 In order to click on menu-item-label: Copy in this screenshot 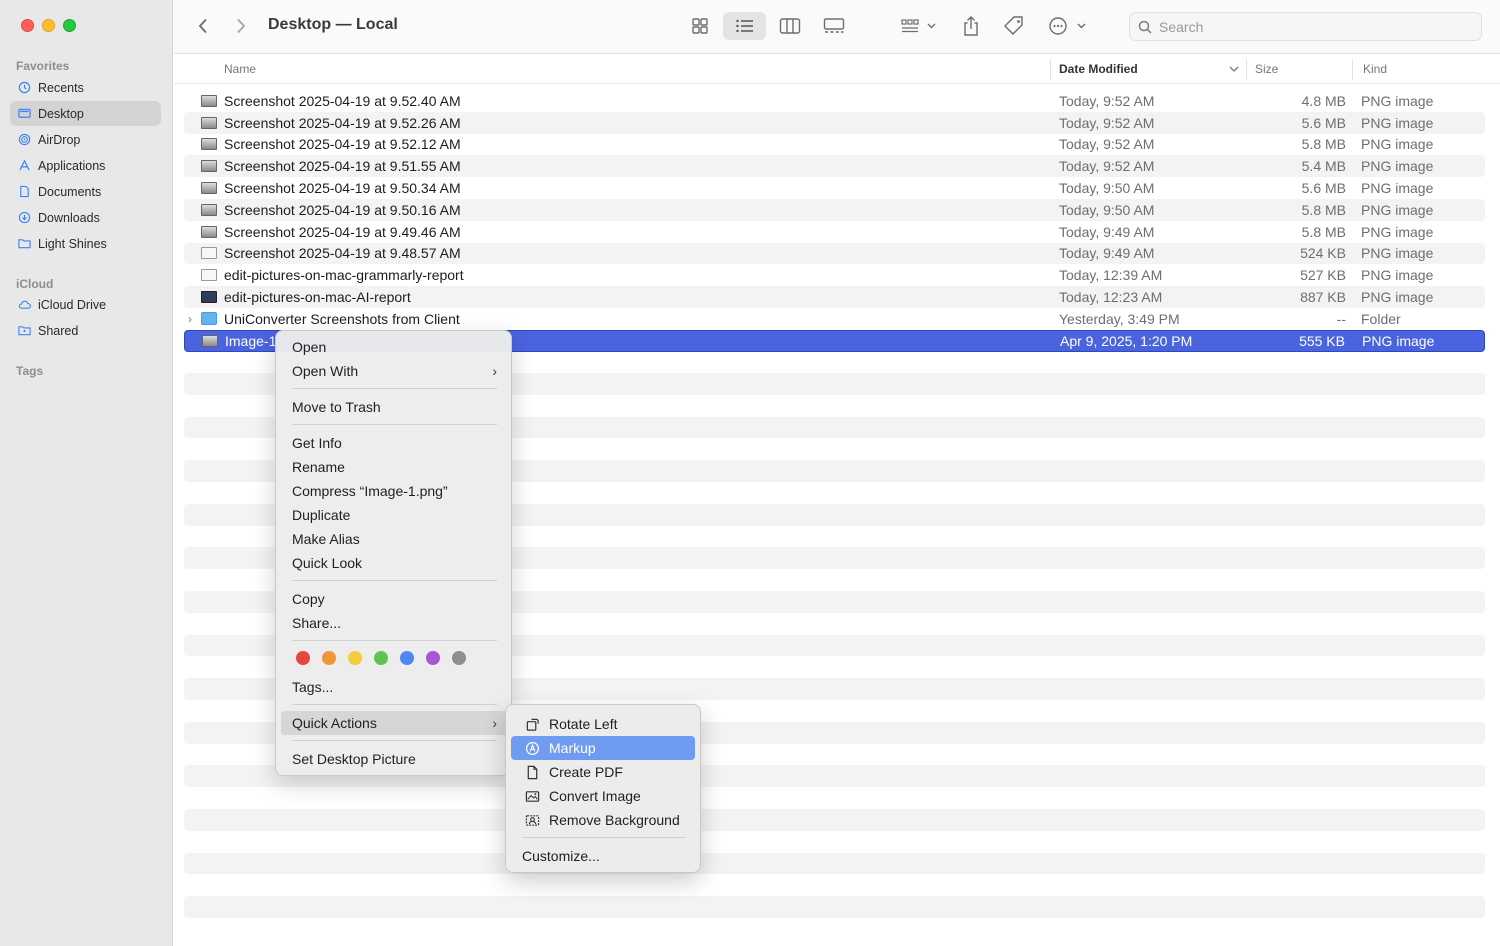, I will do `click(308, 599)`.